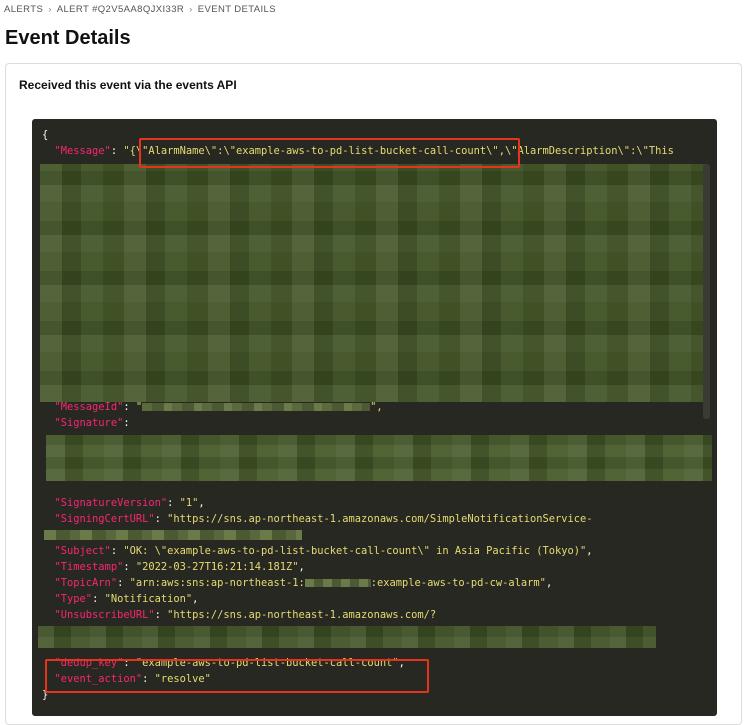  I want to click on dedup-event-action-annotation, so click(237, 676).